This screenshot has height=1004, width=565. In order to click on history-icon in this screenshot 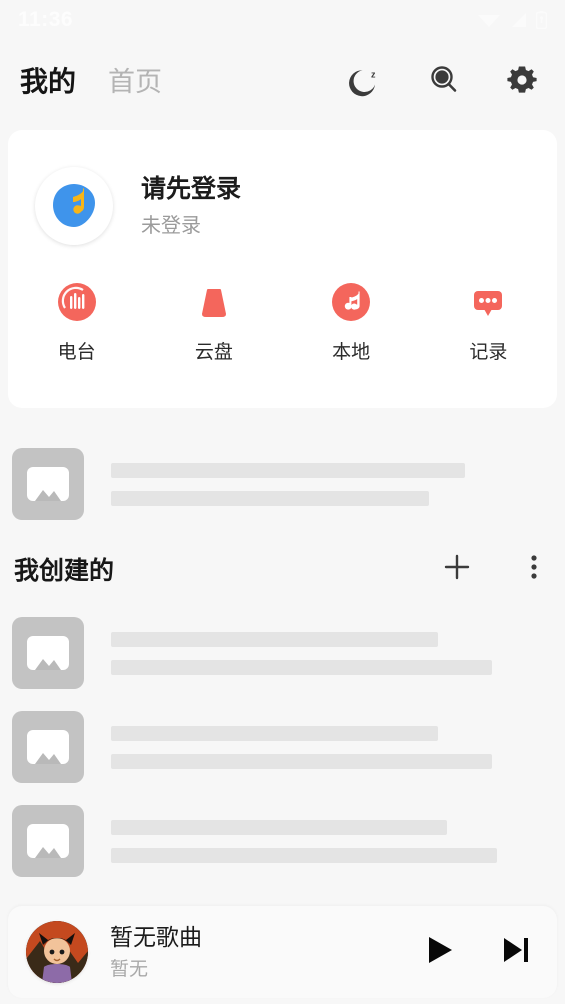, I will do `click(488, 302)`.